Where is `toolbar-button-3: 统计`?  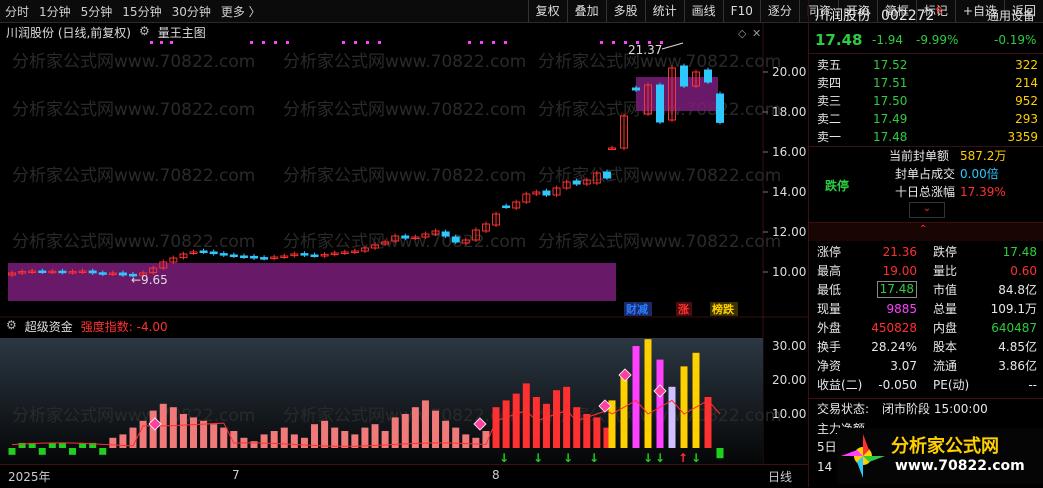
toolbar-button-3: 统计 is located at coordinates (664, 11).